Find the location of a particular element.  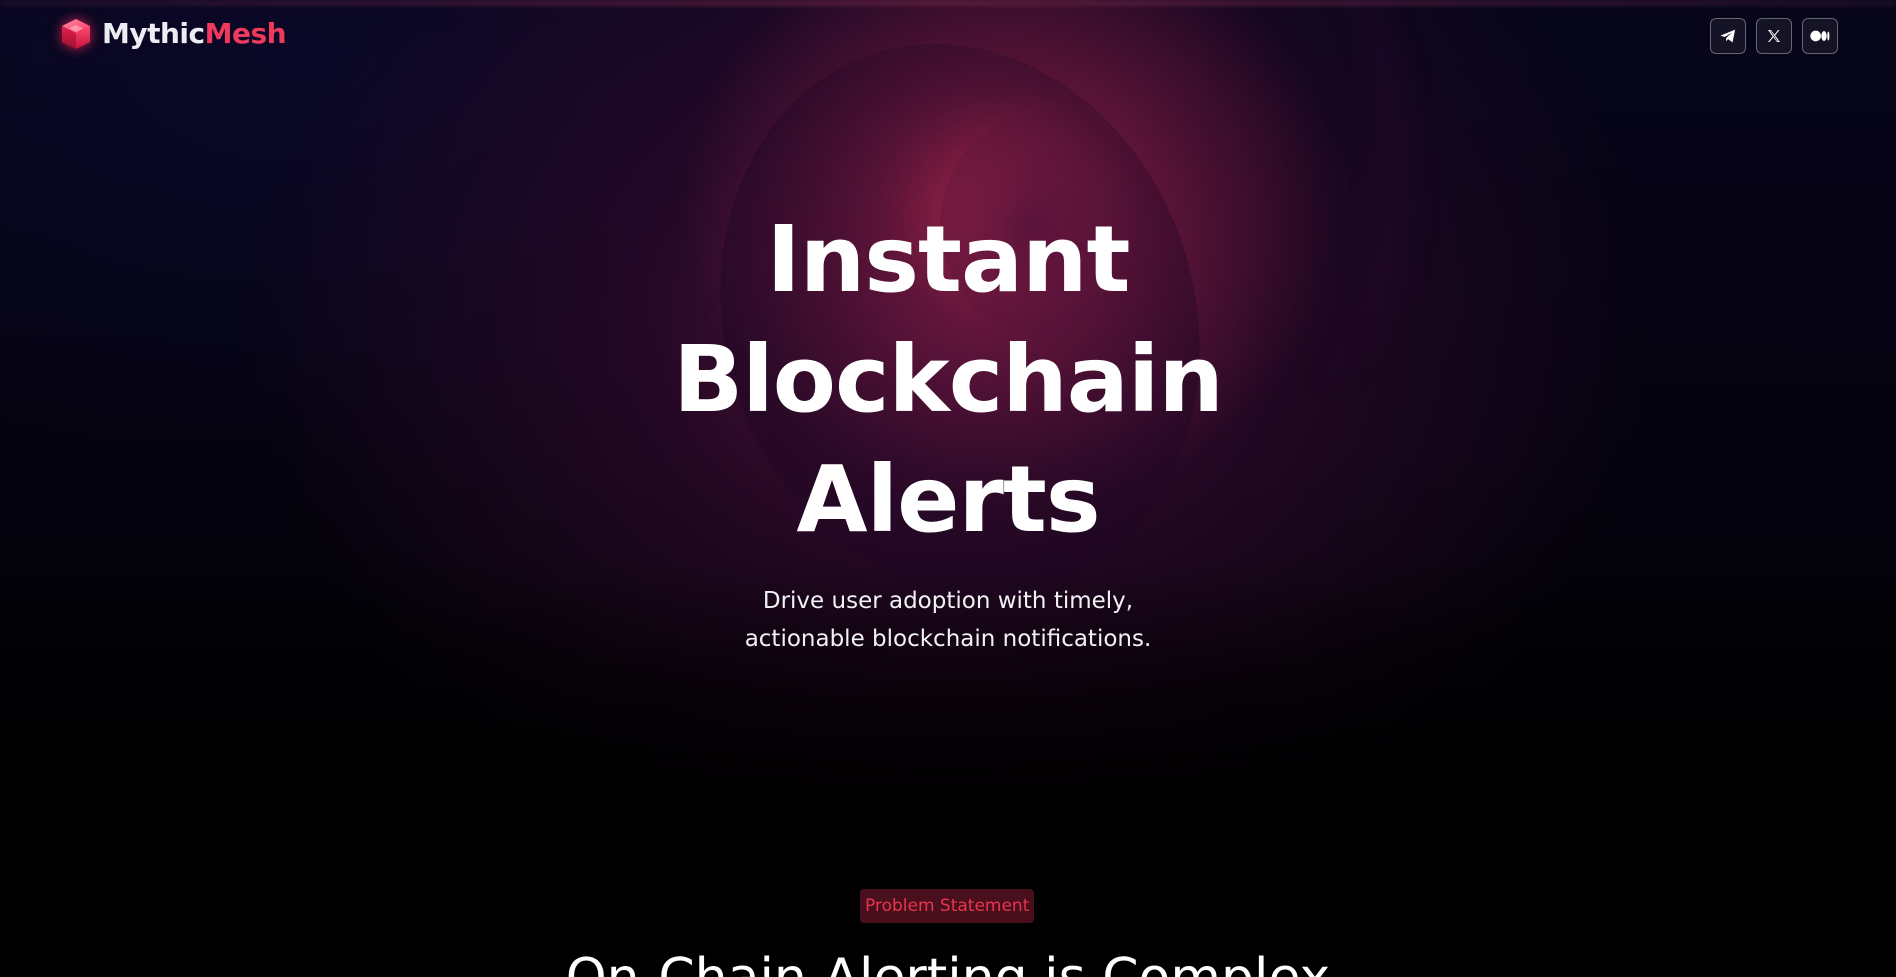

logo-link: MythicMesh is located at coordinates (172, 34).